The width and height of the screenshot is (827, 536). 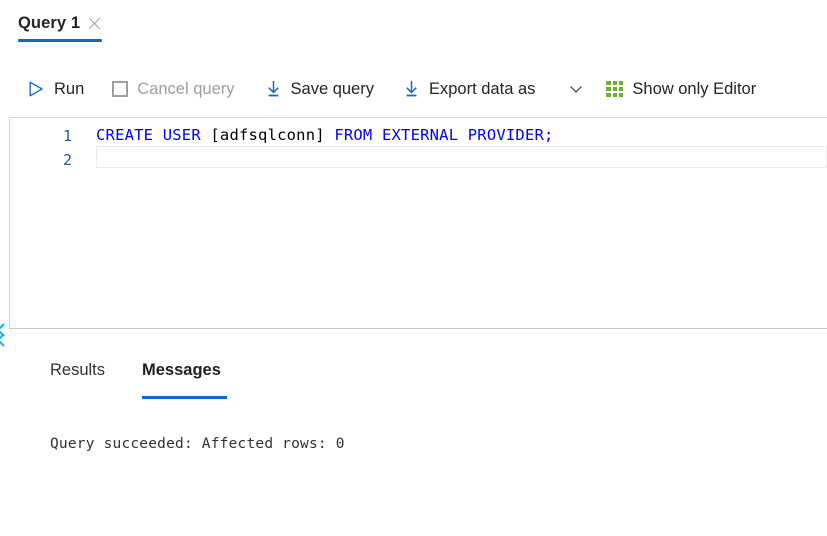 I want to click on show-only-editor-button: Show only Editor, so click(x=681, y=89).